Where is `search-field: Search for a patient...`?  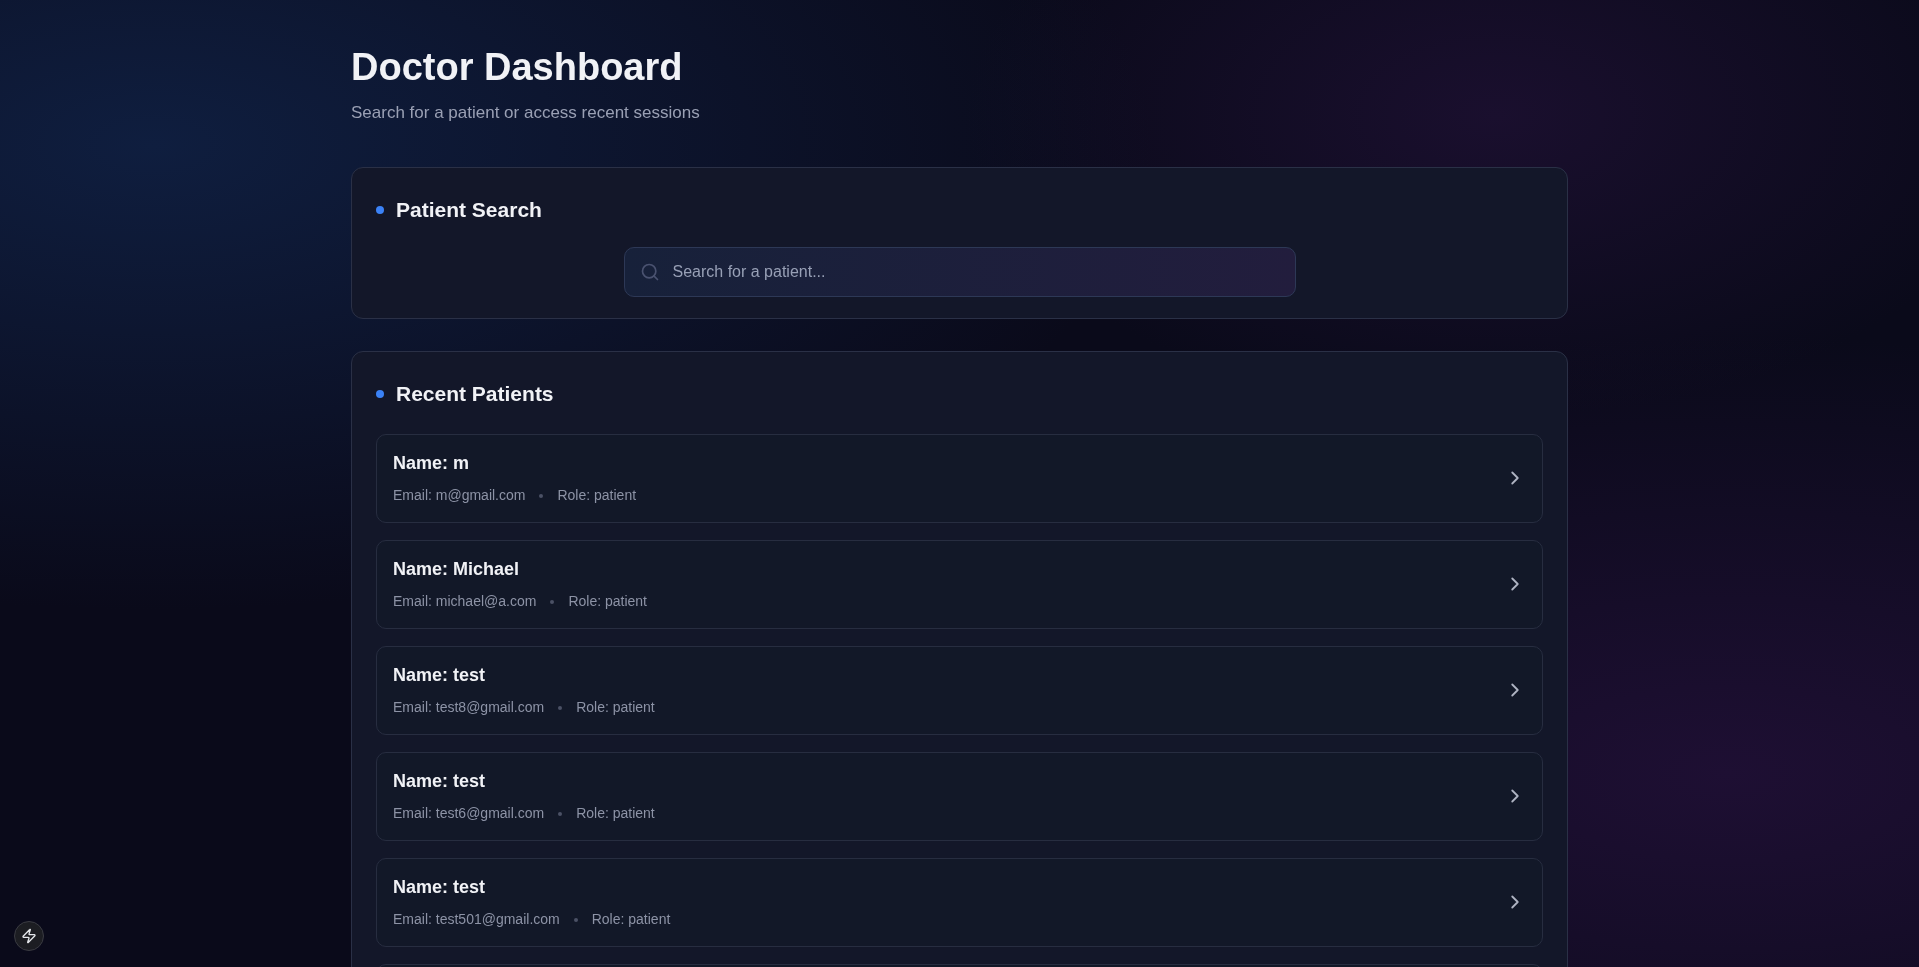 search-field: Search for a patient... is located at coordinates (959, 271).